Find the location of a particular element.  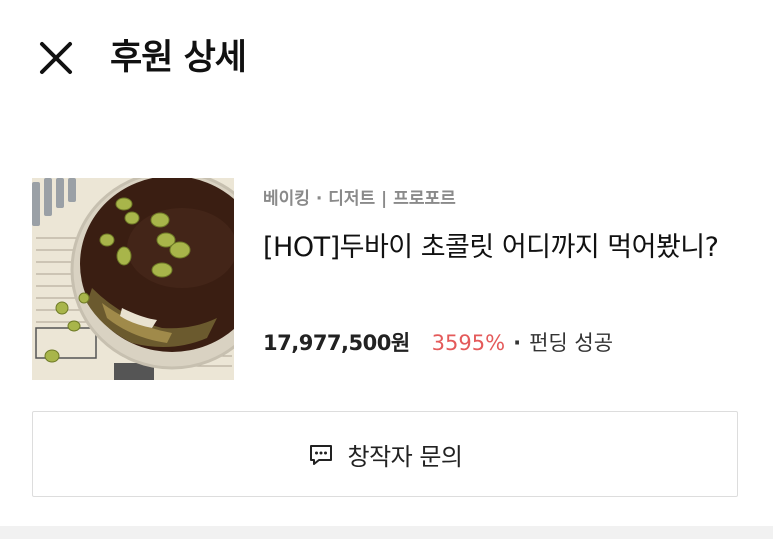

creator-inquiry-button: 창작자 문의 is located at coordinates (385, 454).